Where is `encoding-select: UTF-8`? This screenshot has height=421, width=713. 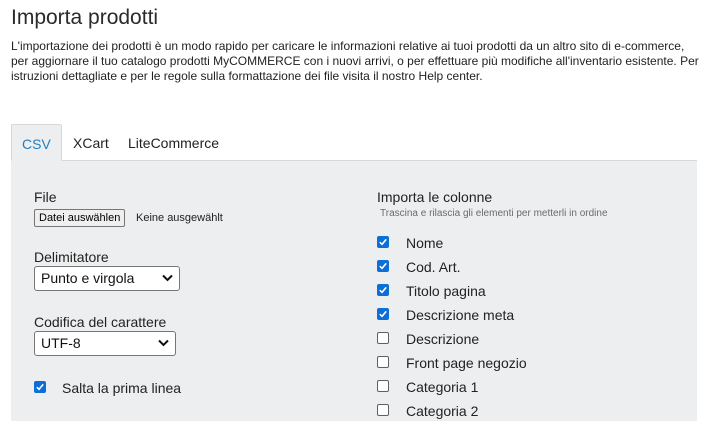 encoding-select: UTF-8 is located at coordinates (105, 343).